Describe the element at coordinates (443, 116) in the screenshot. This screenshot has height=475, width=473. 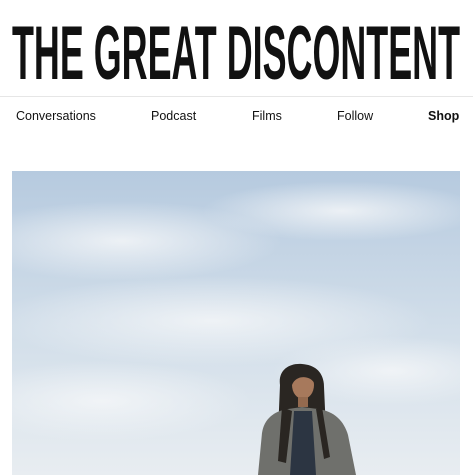
I see `nav-shop: Shop` at that location.